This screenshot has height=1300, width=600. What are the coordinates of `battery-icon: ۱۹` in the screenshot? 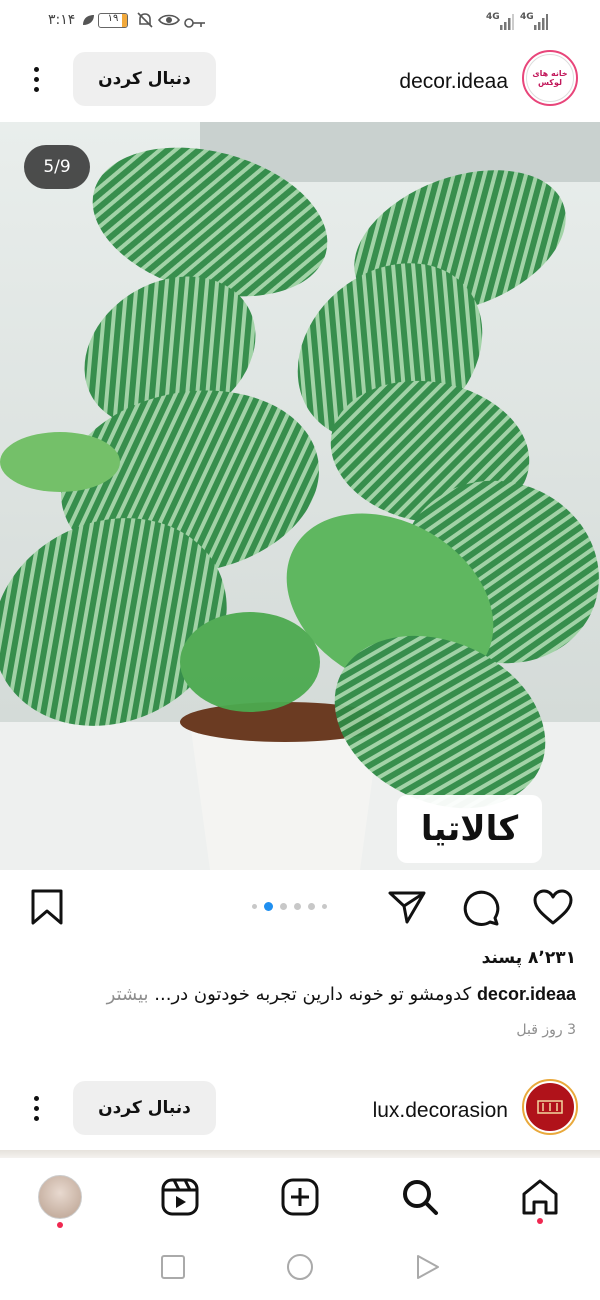 It's located at (113, 20).